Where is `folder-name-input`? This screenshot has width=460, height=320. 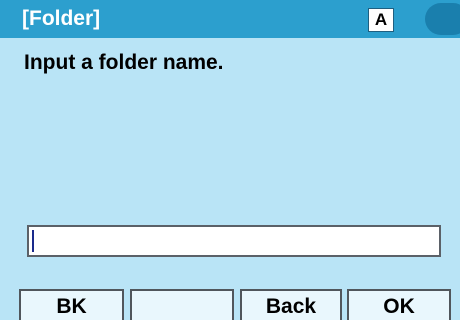 folder-name-input is located at coordinates (234, 241).